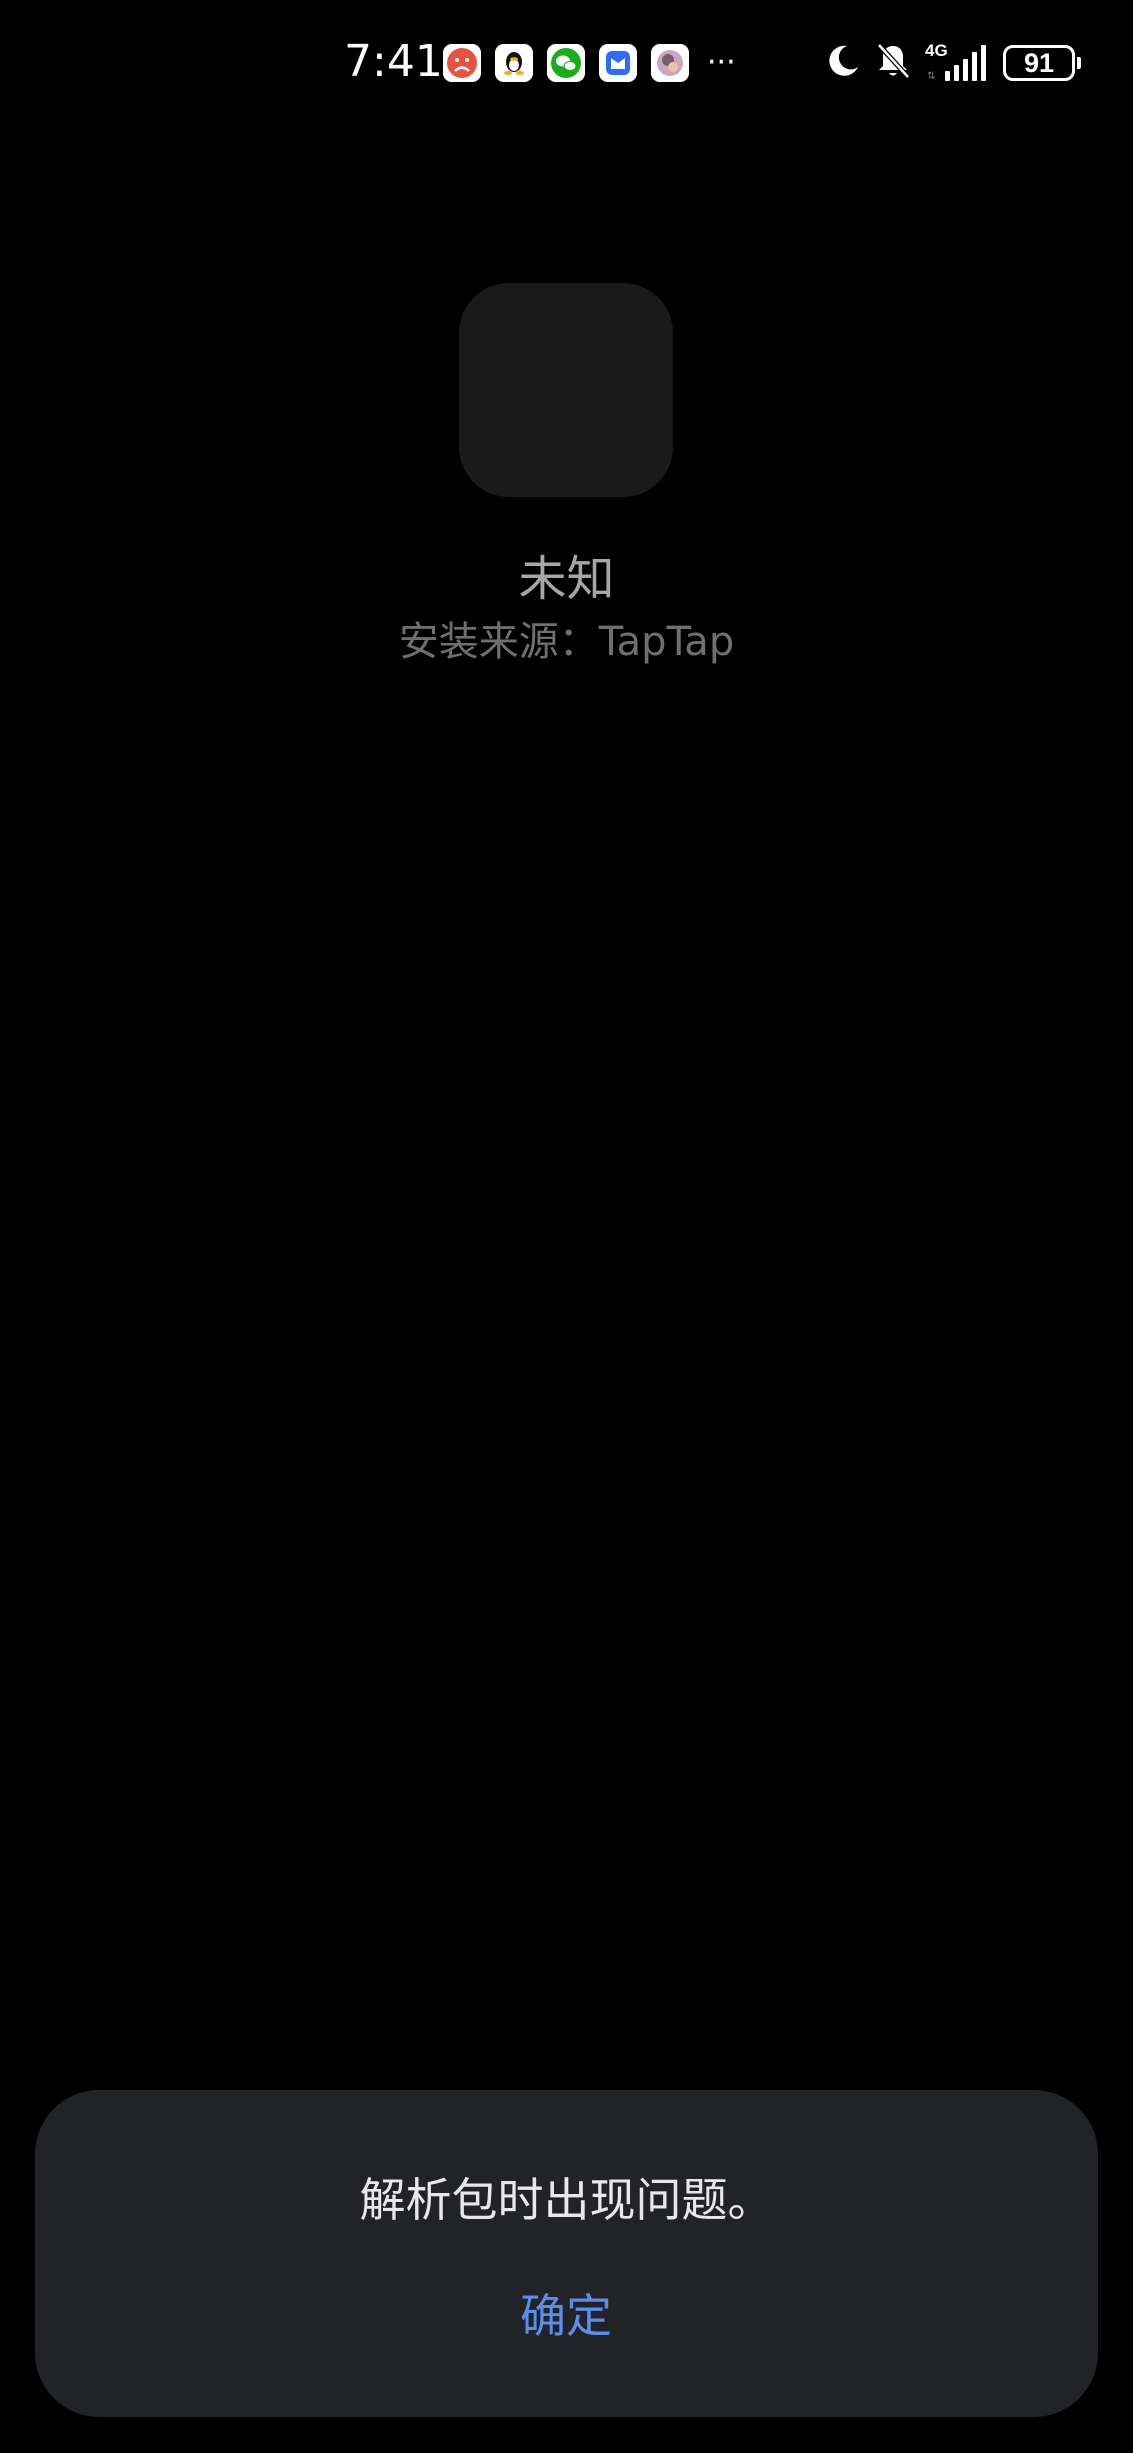  I want to click on wechat-icon, so click(566, 63).